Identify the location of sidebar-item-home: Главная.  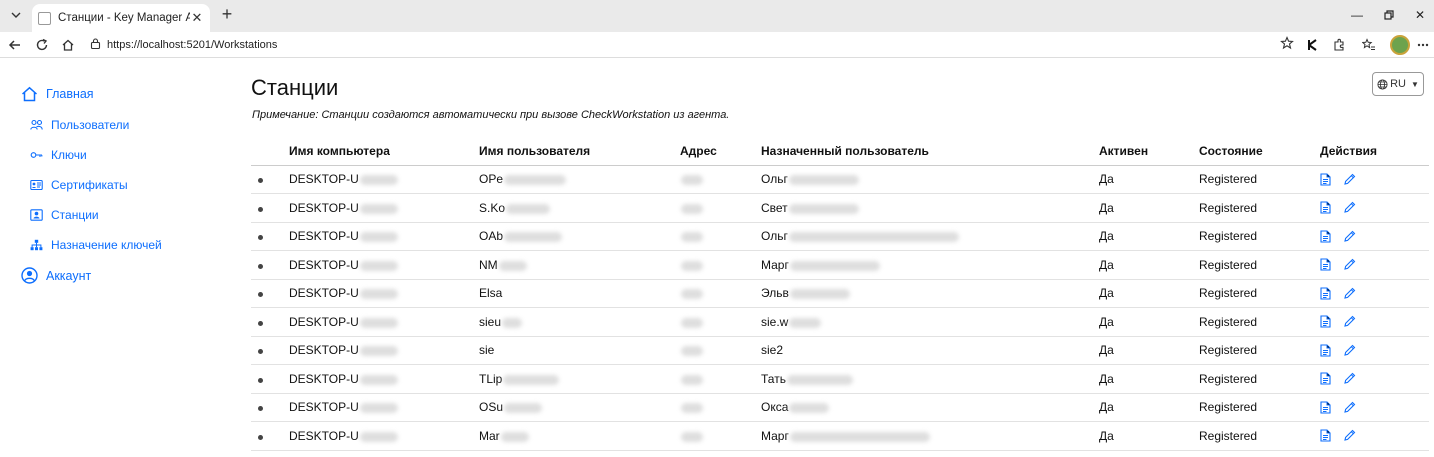
(57, 94).